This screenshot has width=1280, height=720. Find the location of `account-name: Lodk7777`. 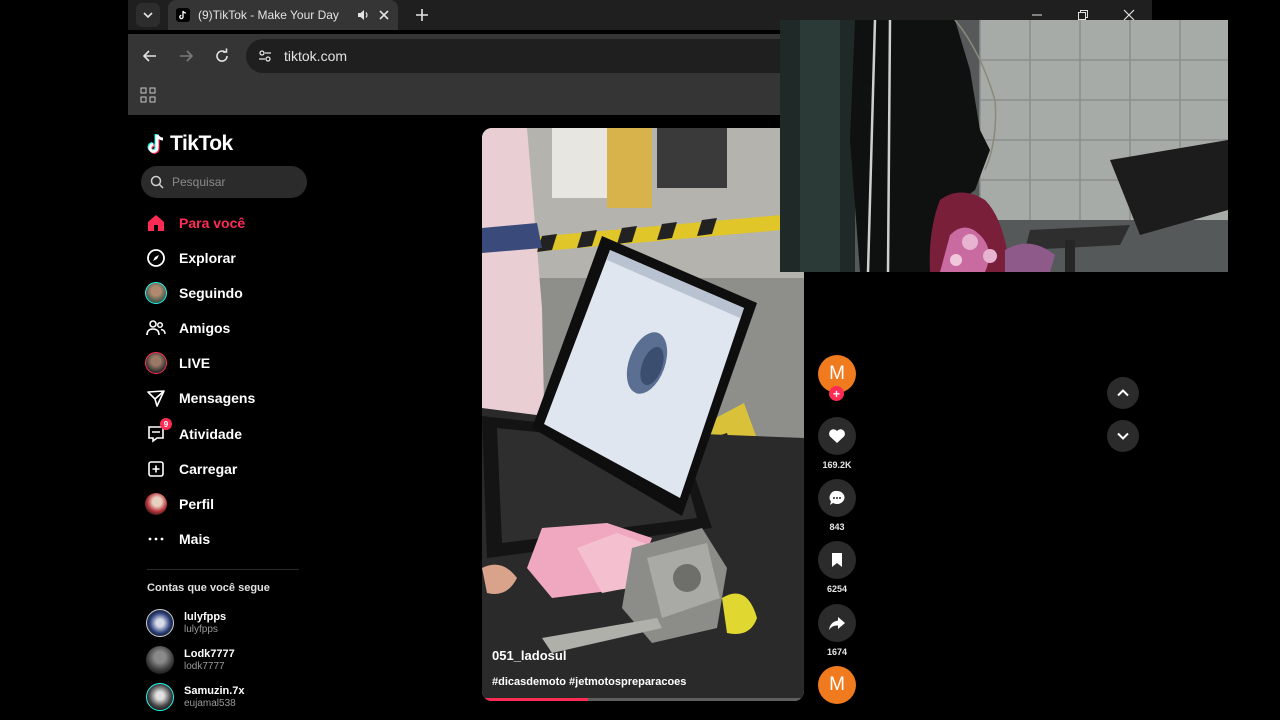

account-name: Lodk7777 is located at coordinates (209, 653).